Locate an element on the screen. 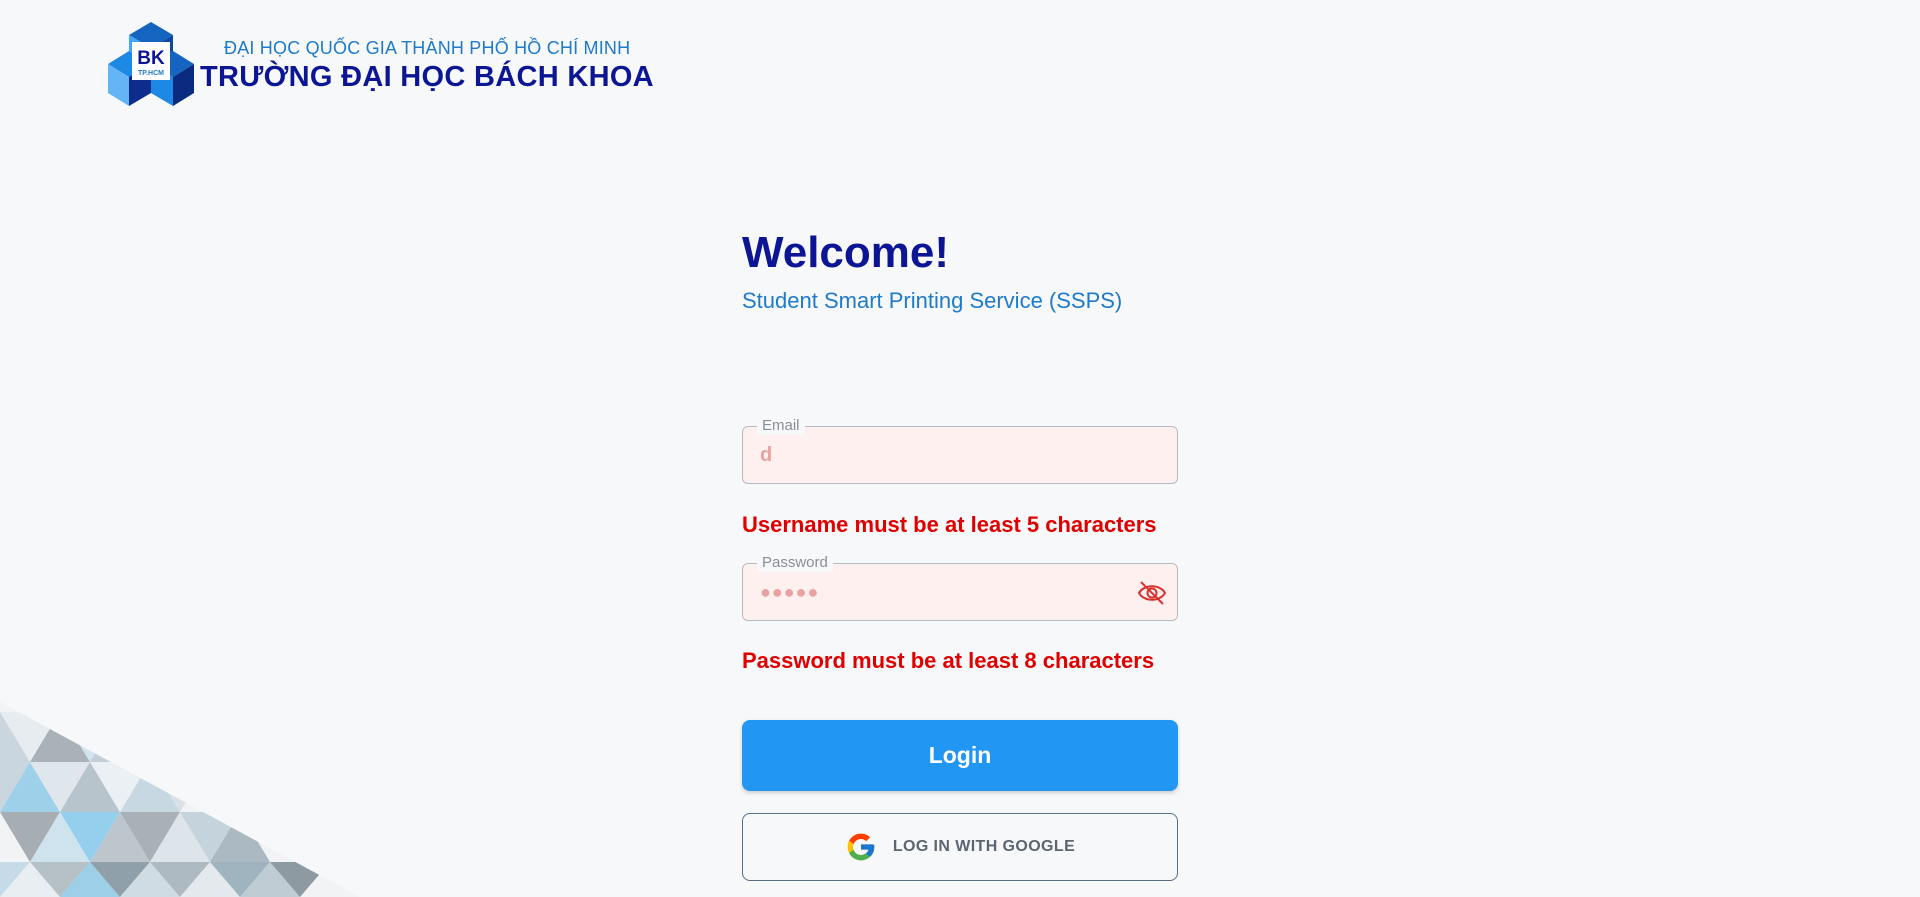 The image size is (1920, 897). google-login-button: LOG IN WITH GOOGLE is located at coordinates (960, 847).